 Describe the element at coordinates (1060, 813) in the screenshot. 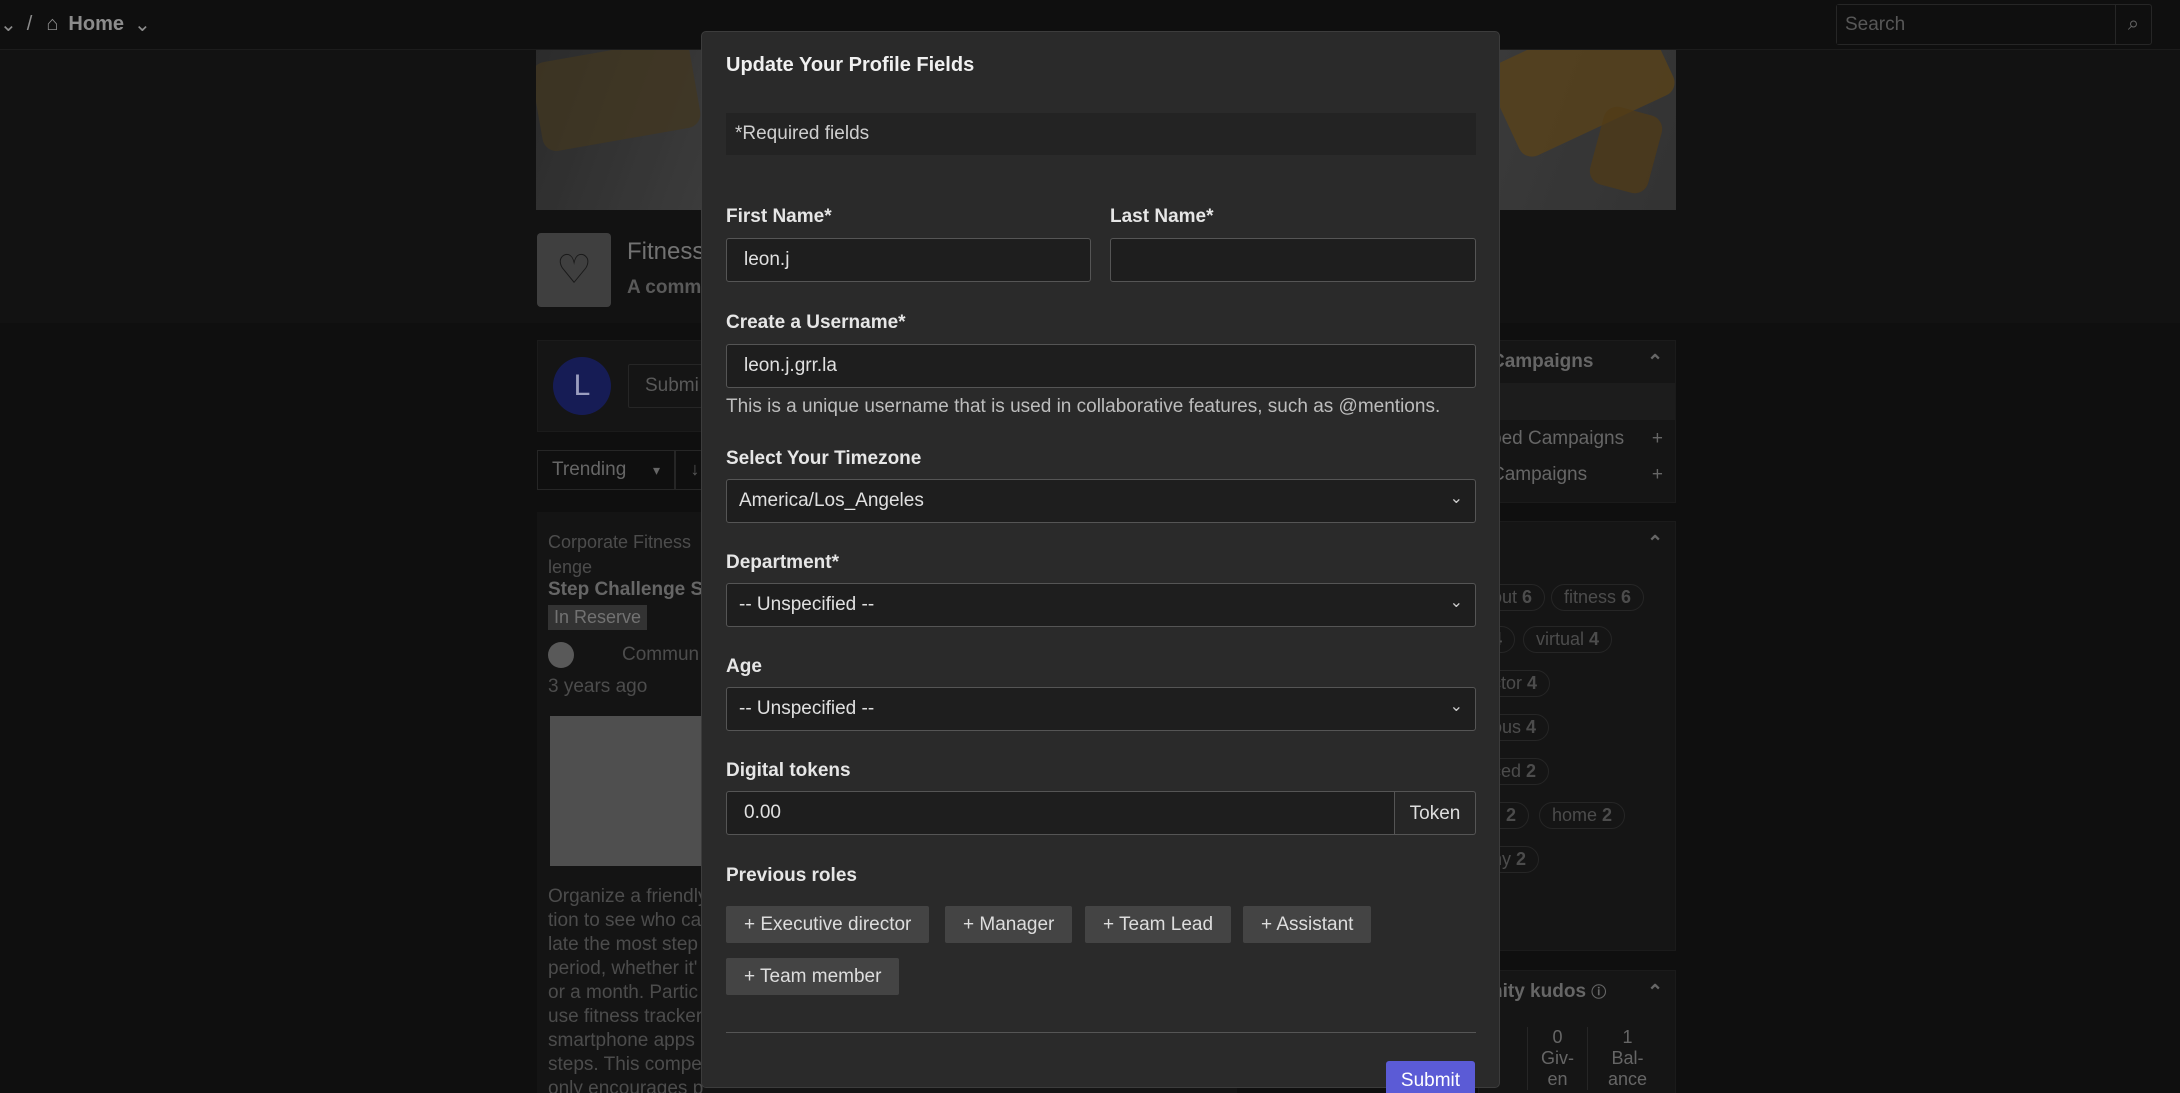

I see `tokens-field: 0.00` at that location.